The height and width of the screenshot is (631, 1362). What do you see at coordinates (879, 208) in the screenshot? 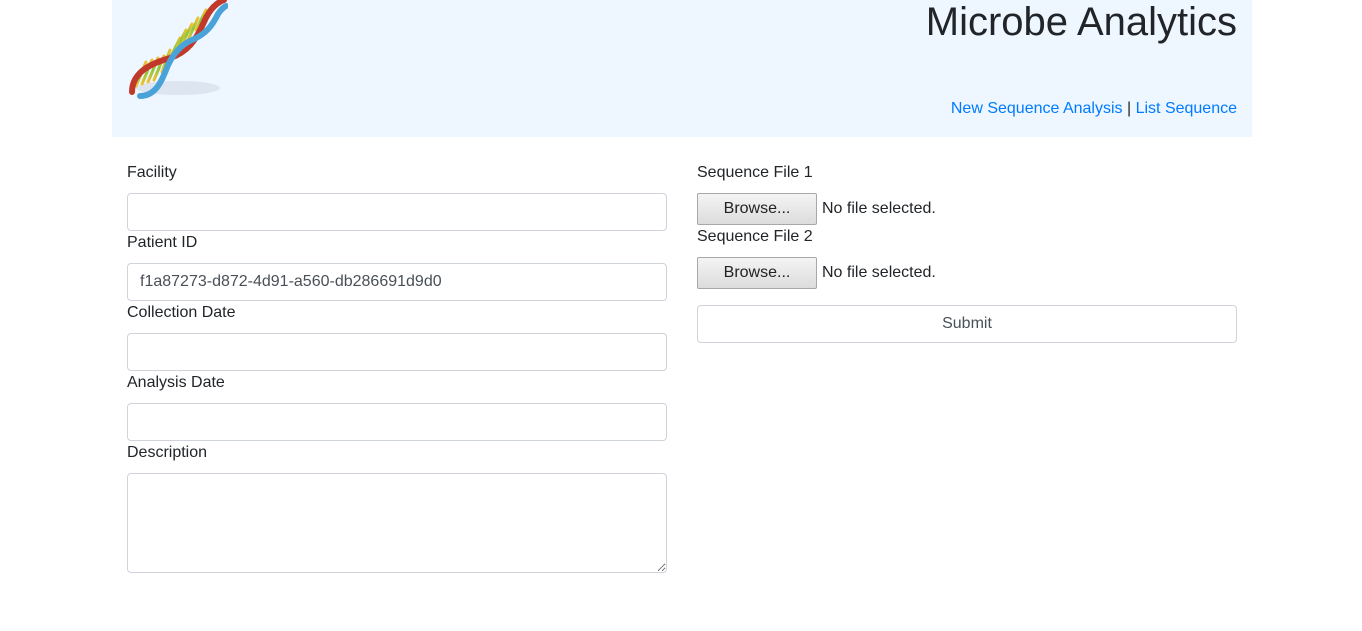
I see `sequence-file-1-status: No file selected.` at bounding box center [879, 208].